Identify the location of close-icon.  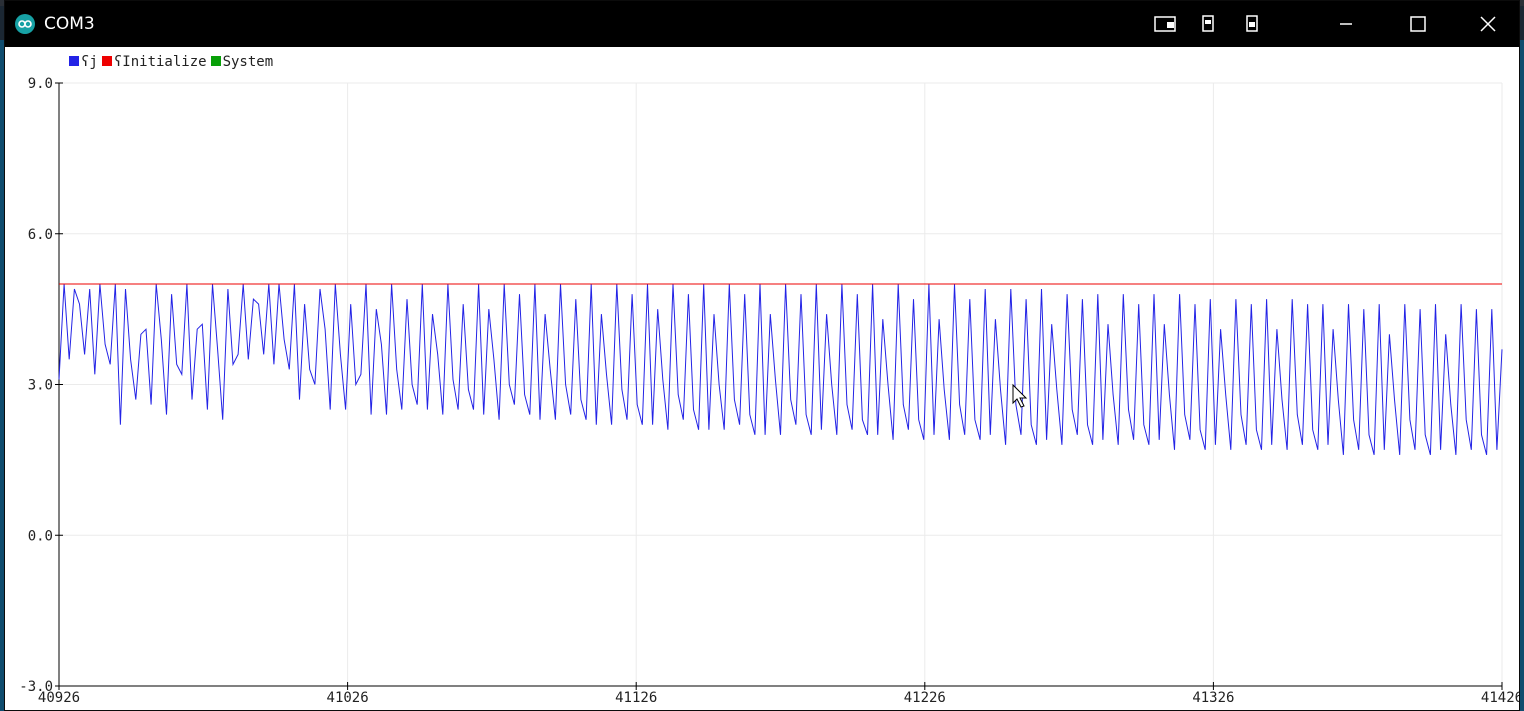
(1488, 24).